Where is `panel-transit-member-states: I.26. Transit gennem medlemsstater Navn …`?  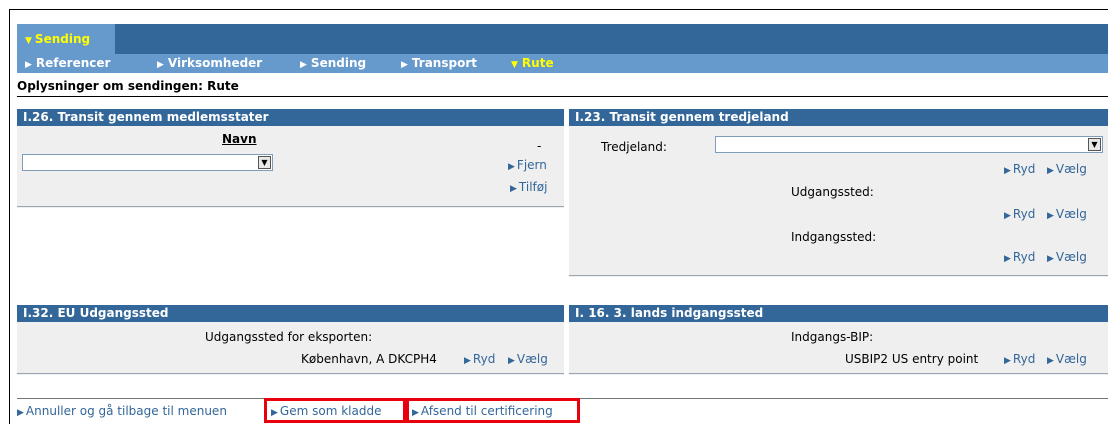
panel-transit-member-states: I.26. Transit gennem medlemsstater Navn … is located at coordinates (290, 158).